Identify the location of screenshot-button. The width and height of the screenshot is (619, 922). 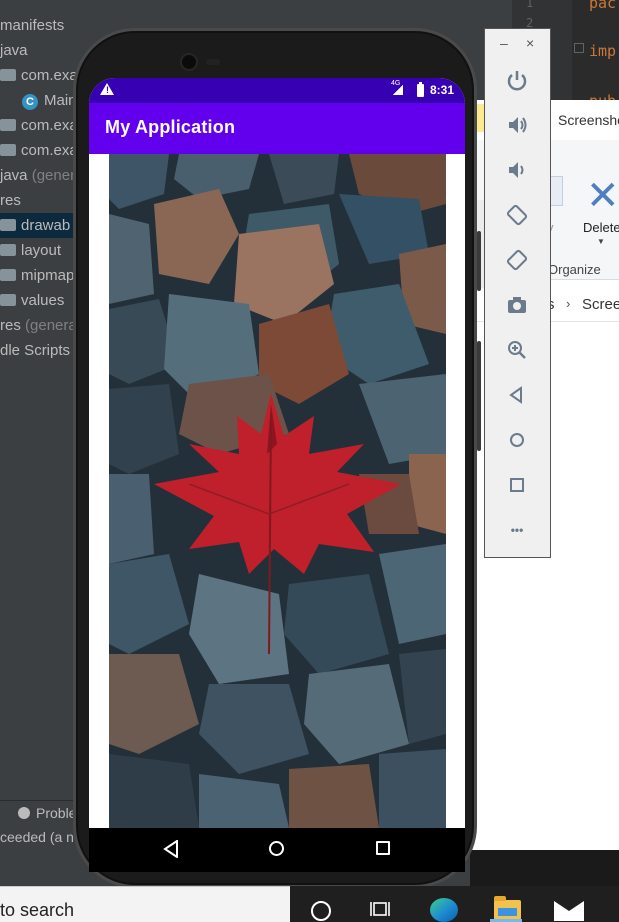
(517, 305).